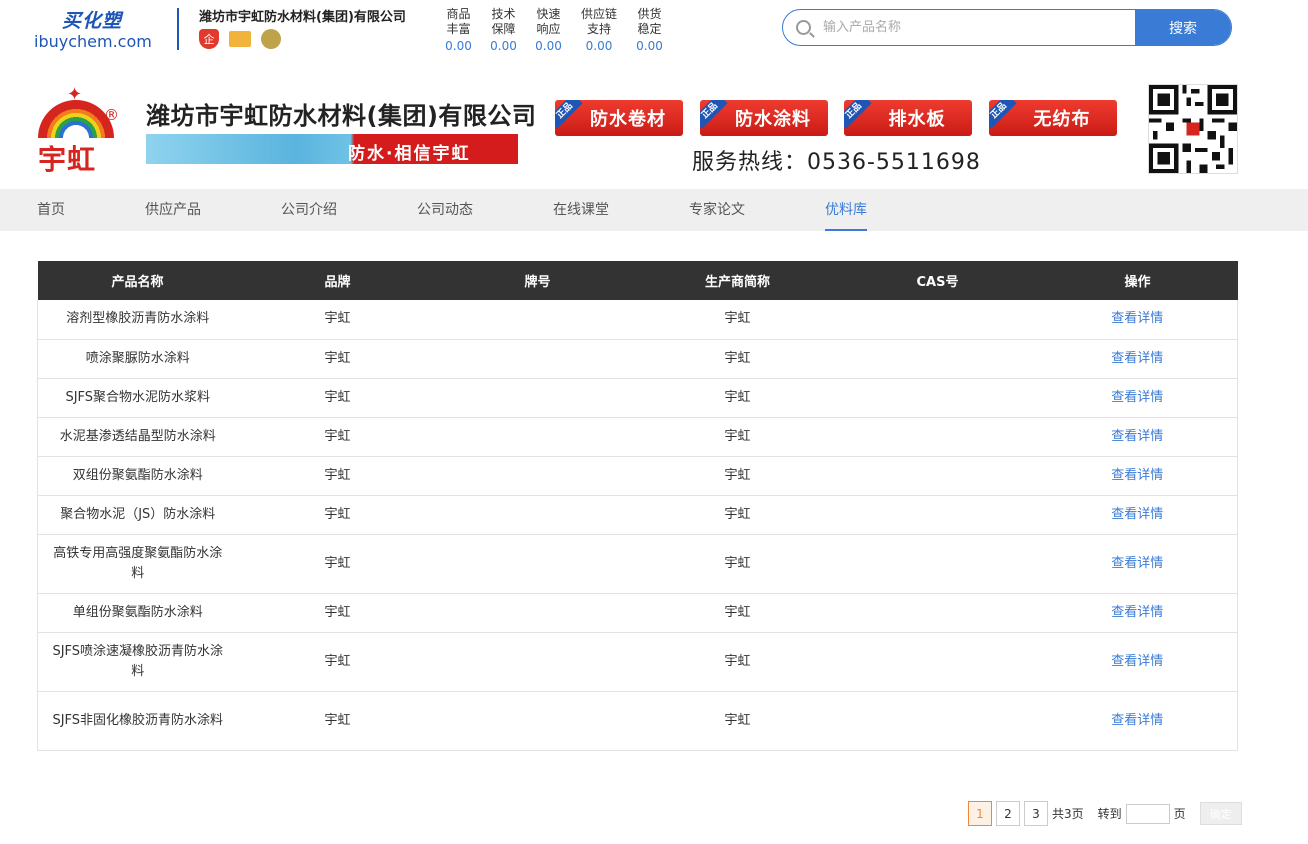 This screenshot has width=1308, height=844. I want to click on search-button: 搜索, so click(1183, 27).